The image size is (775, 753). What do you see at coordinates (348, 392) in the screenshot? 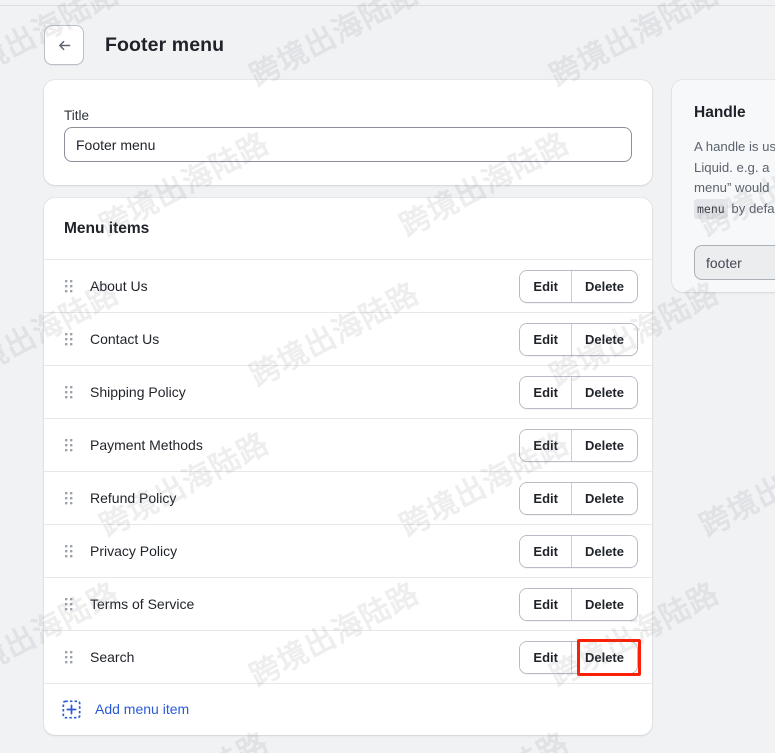
I see `menu-item-row: Shipping Policy Edit Delete` at bounding box center [348, 392].